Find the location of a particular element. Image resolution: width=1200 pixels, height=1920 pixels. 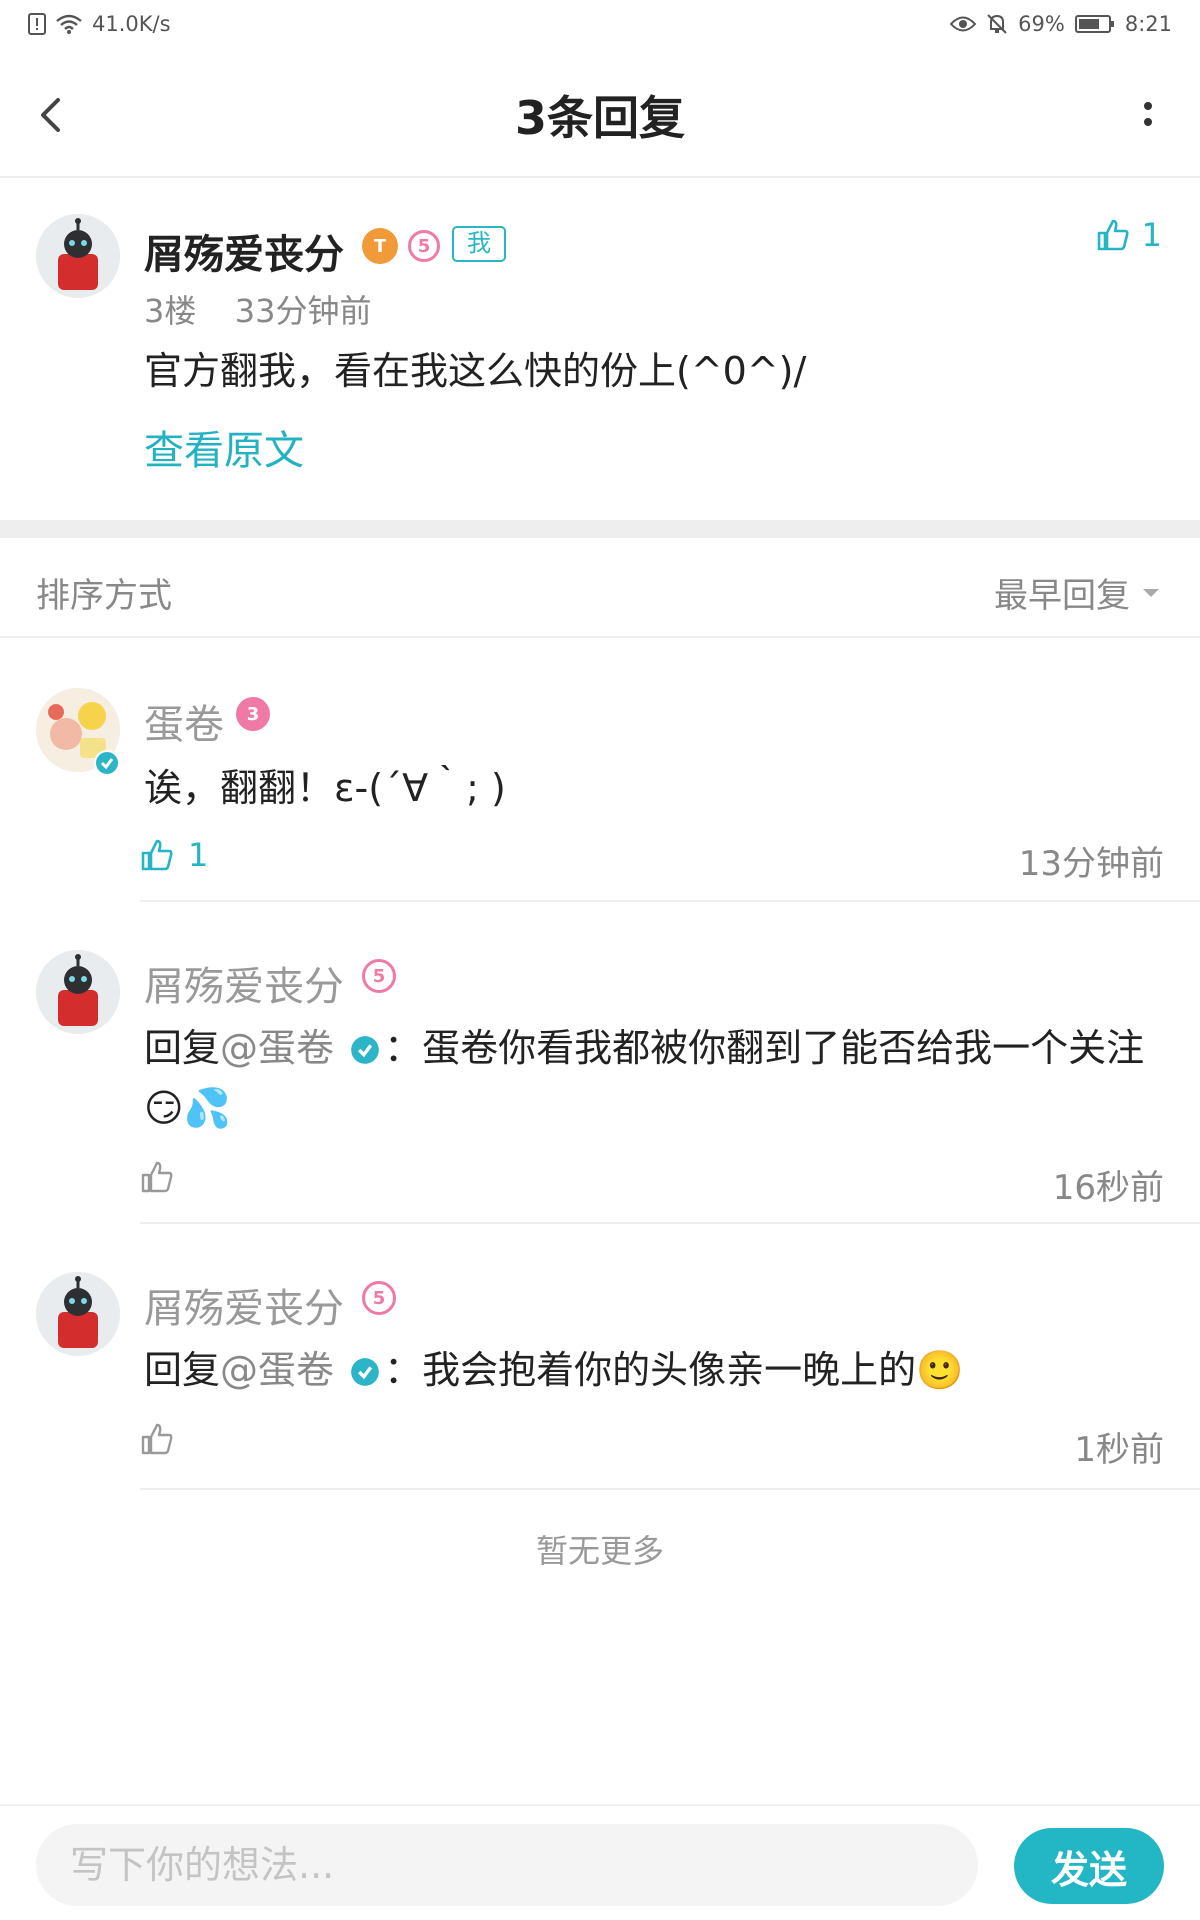

comment-bar: 发送 is located at coordinates (600, 1862).